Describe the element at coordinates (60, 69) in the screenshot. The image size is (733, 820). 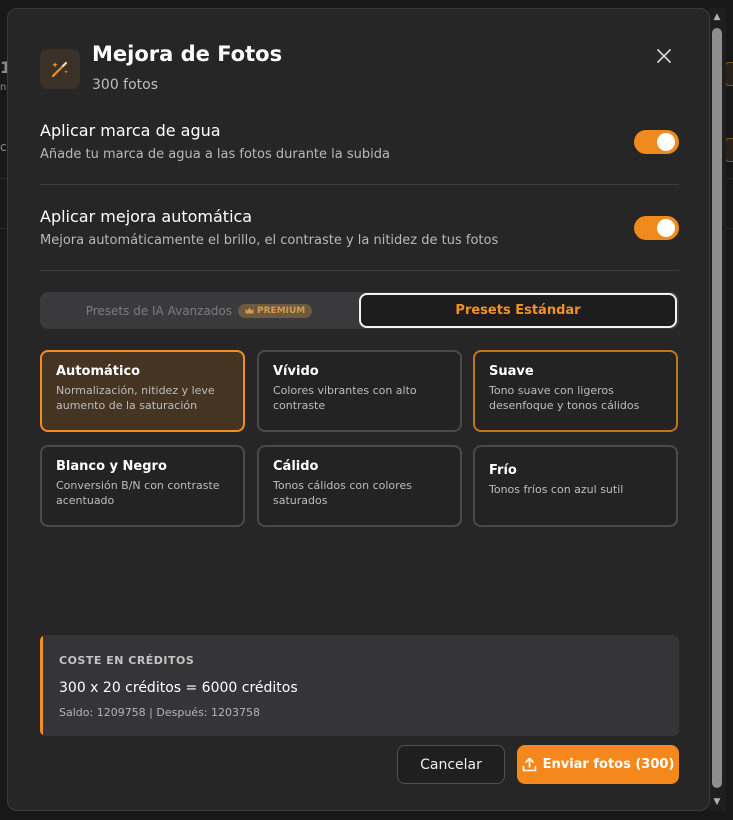
I see `magic-wand-icon` at that location.